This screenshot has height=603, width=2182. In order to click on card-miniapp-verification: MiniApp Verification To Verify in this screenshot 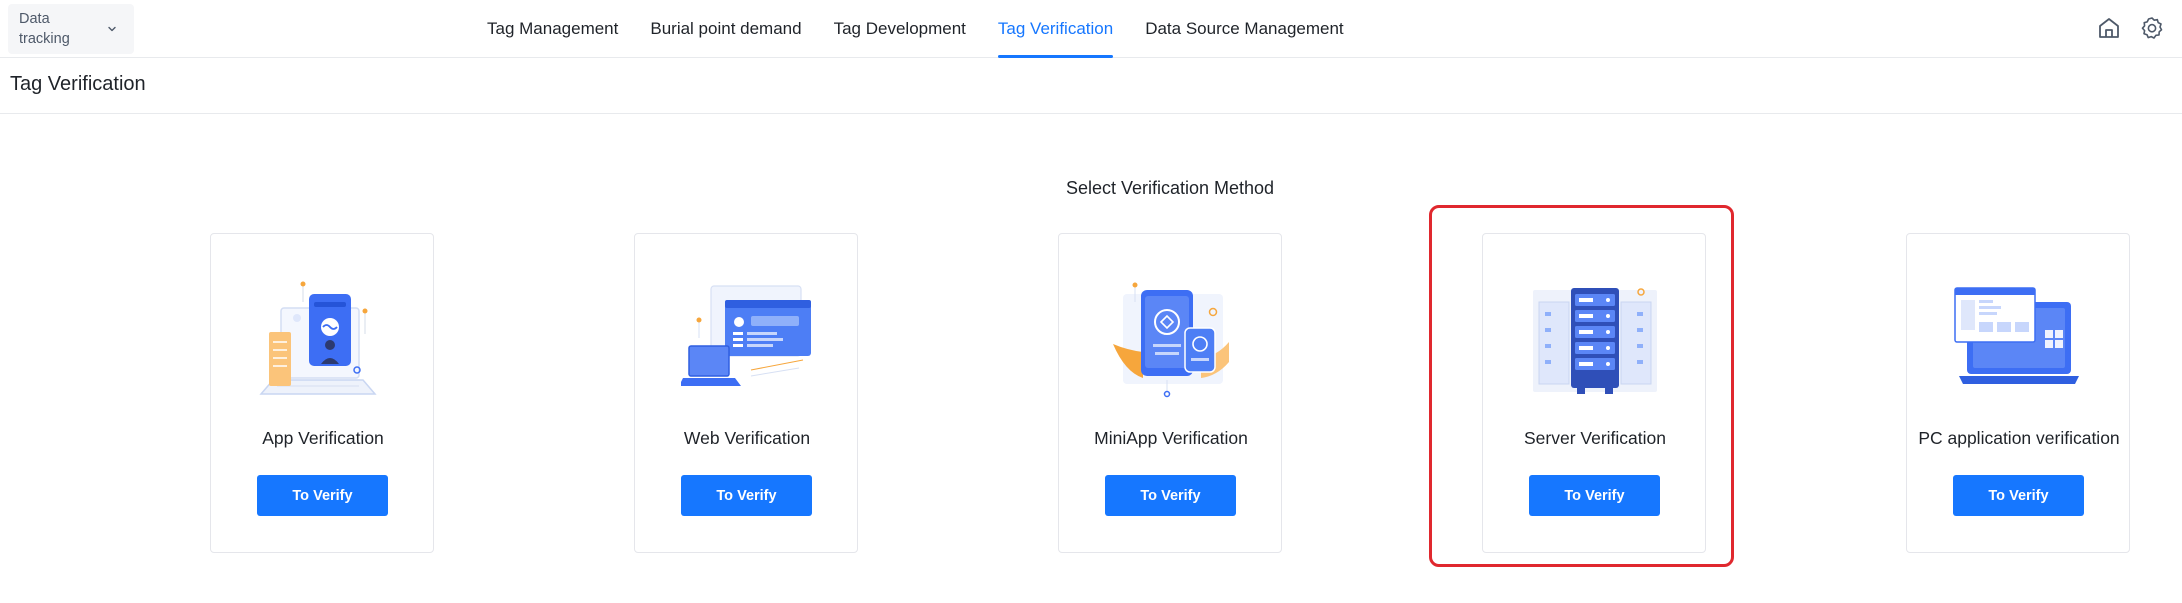, I will do `click(1170, 393)`.